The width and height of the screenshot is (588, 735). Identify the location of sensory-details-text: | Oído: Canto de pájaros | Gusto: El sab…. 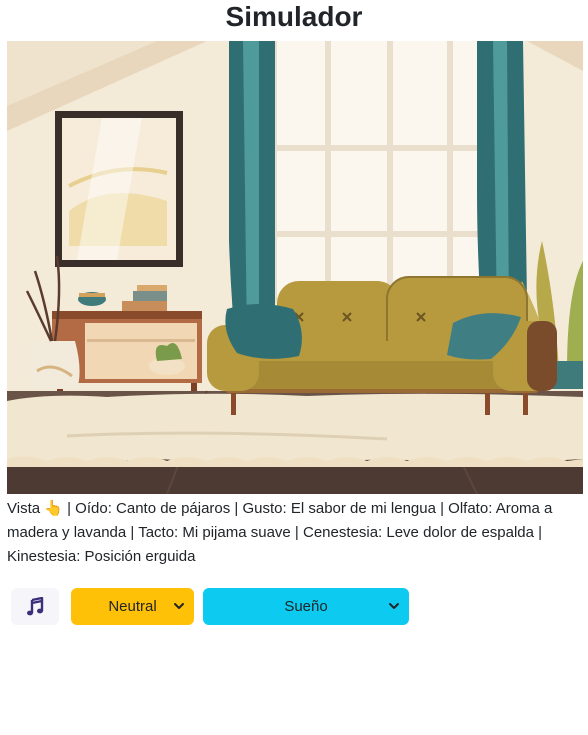
(280, 532).